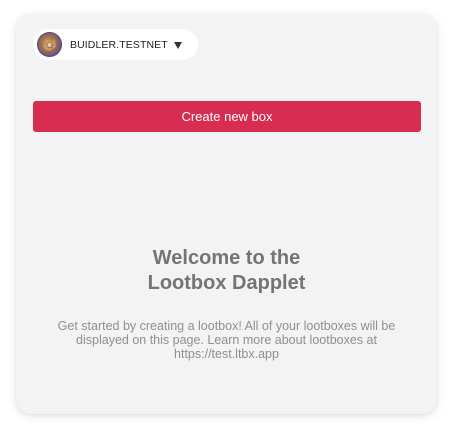 The width and height of the screenshot is (453, 433). Describe the element at coordinates (119, 44) in the screenshot. I see `account-network-label: BUIDLER.TESTNET` at that location.